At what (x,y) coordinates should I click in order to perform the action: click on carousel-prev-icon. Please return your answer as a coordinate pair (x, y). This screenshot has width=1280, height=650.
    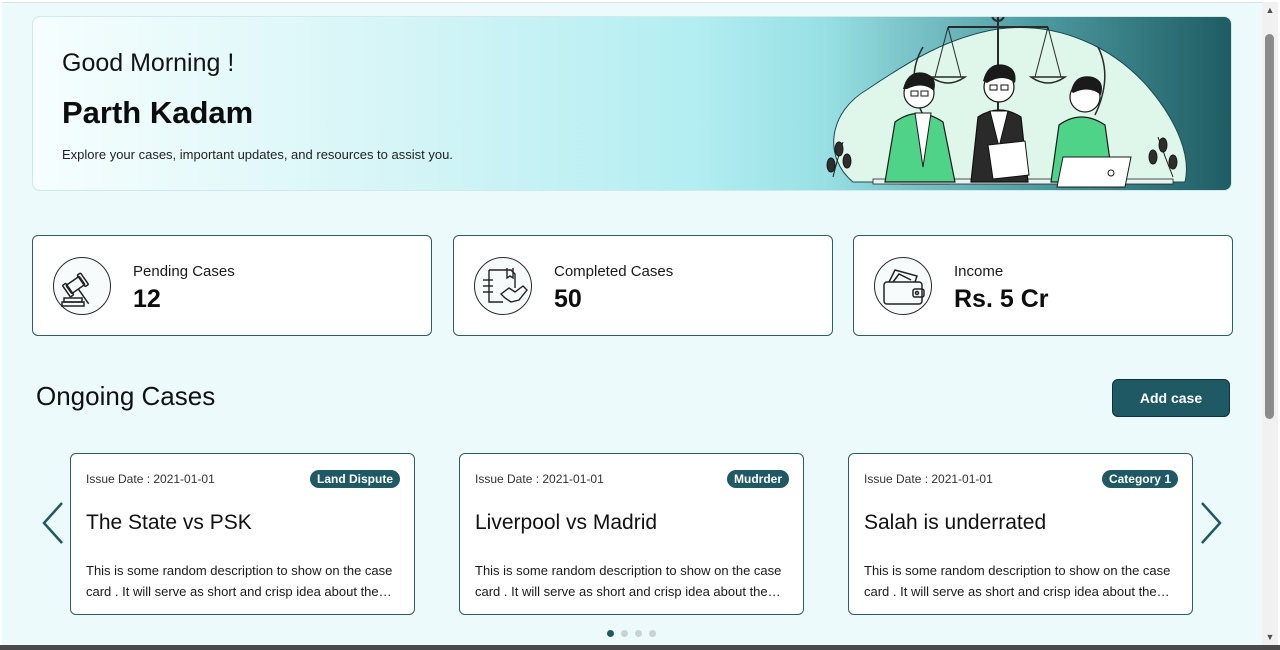
    Looking at the image, I should click on (53, 523).